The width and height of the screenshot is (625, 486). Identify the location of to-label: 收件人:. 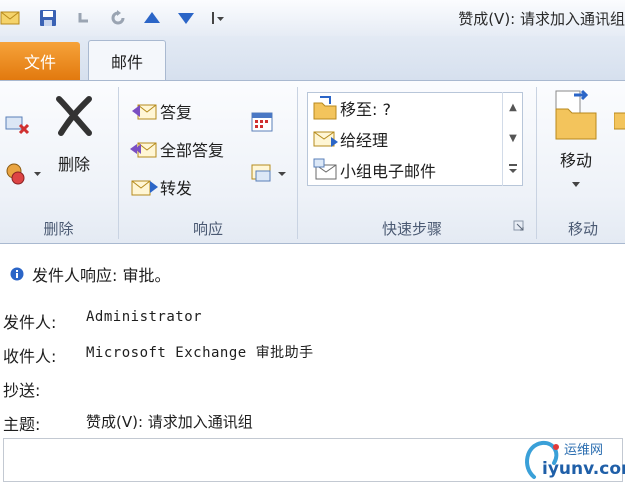
(30, 356).